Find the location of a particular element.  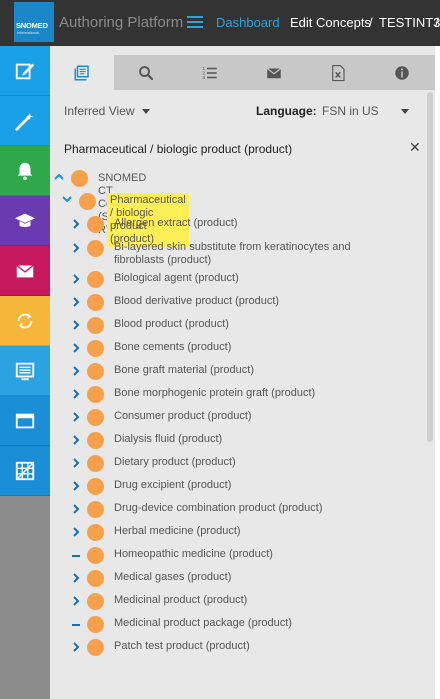

sidebar-grid-button is located at coordinates (25, 471).